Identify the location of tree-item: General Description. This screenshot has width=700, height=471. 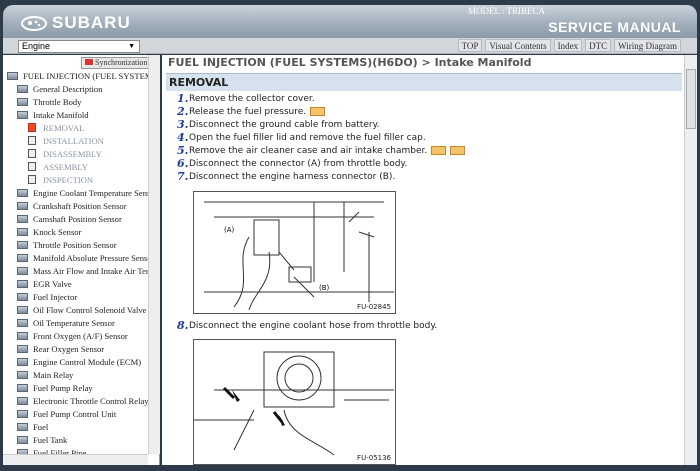
(75, 88).